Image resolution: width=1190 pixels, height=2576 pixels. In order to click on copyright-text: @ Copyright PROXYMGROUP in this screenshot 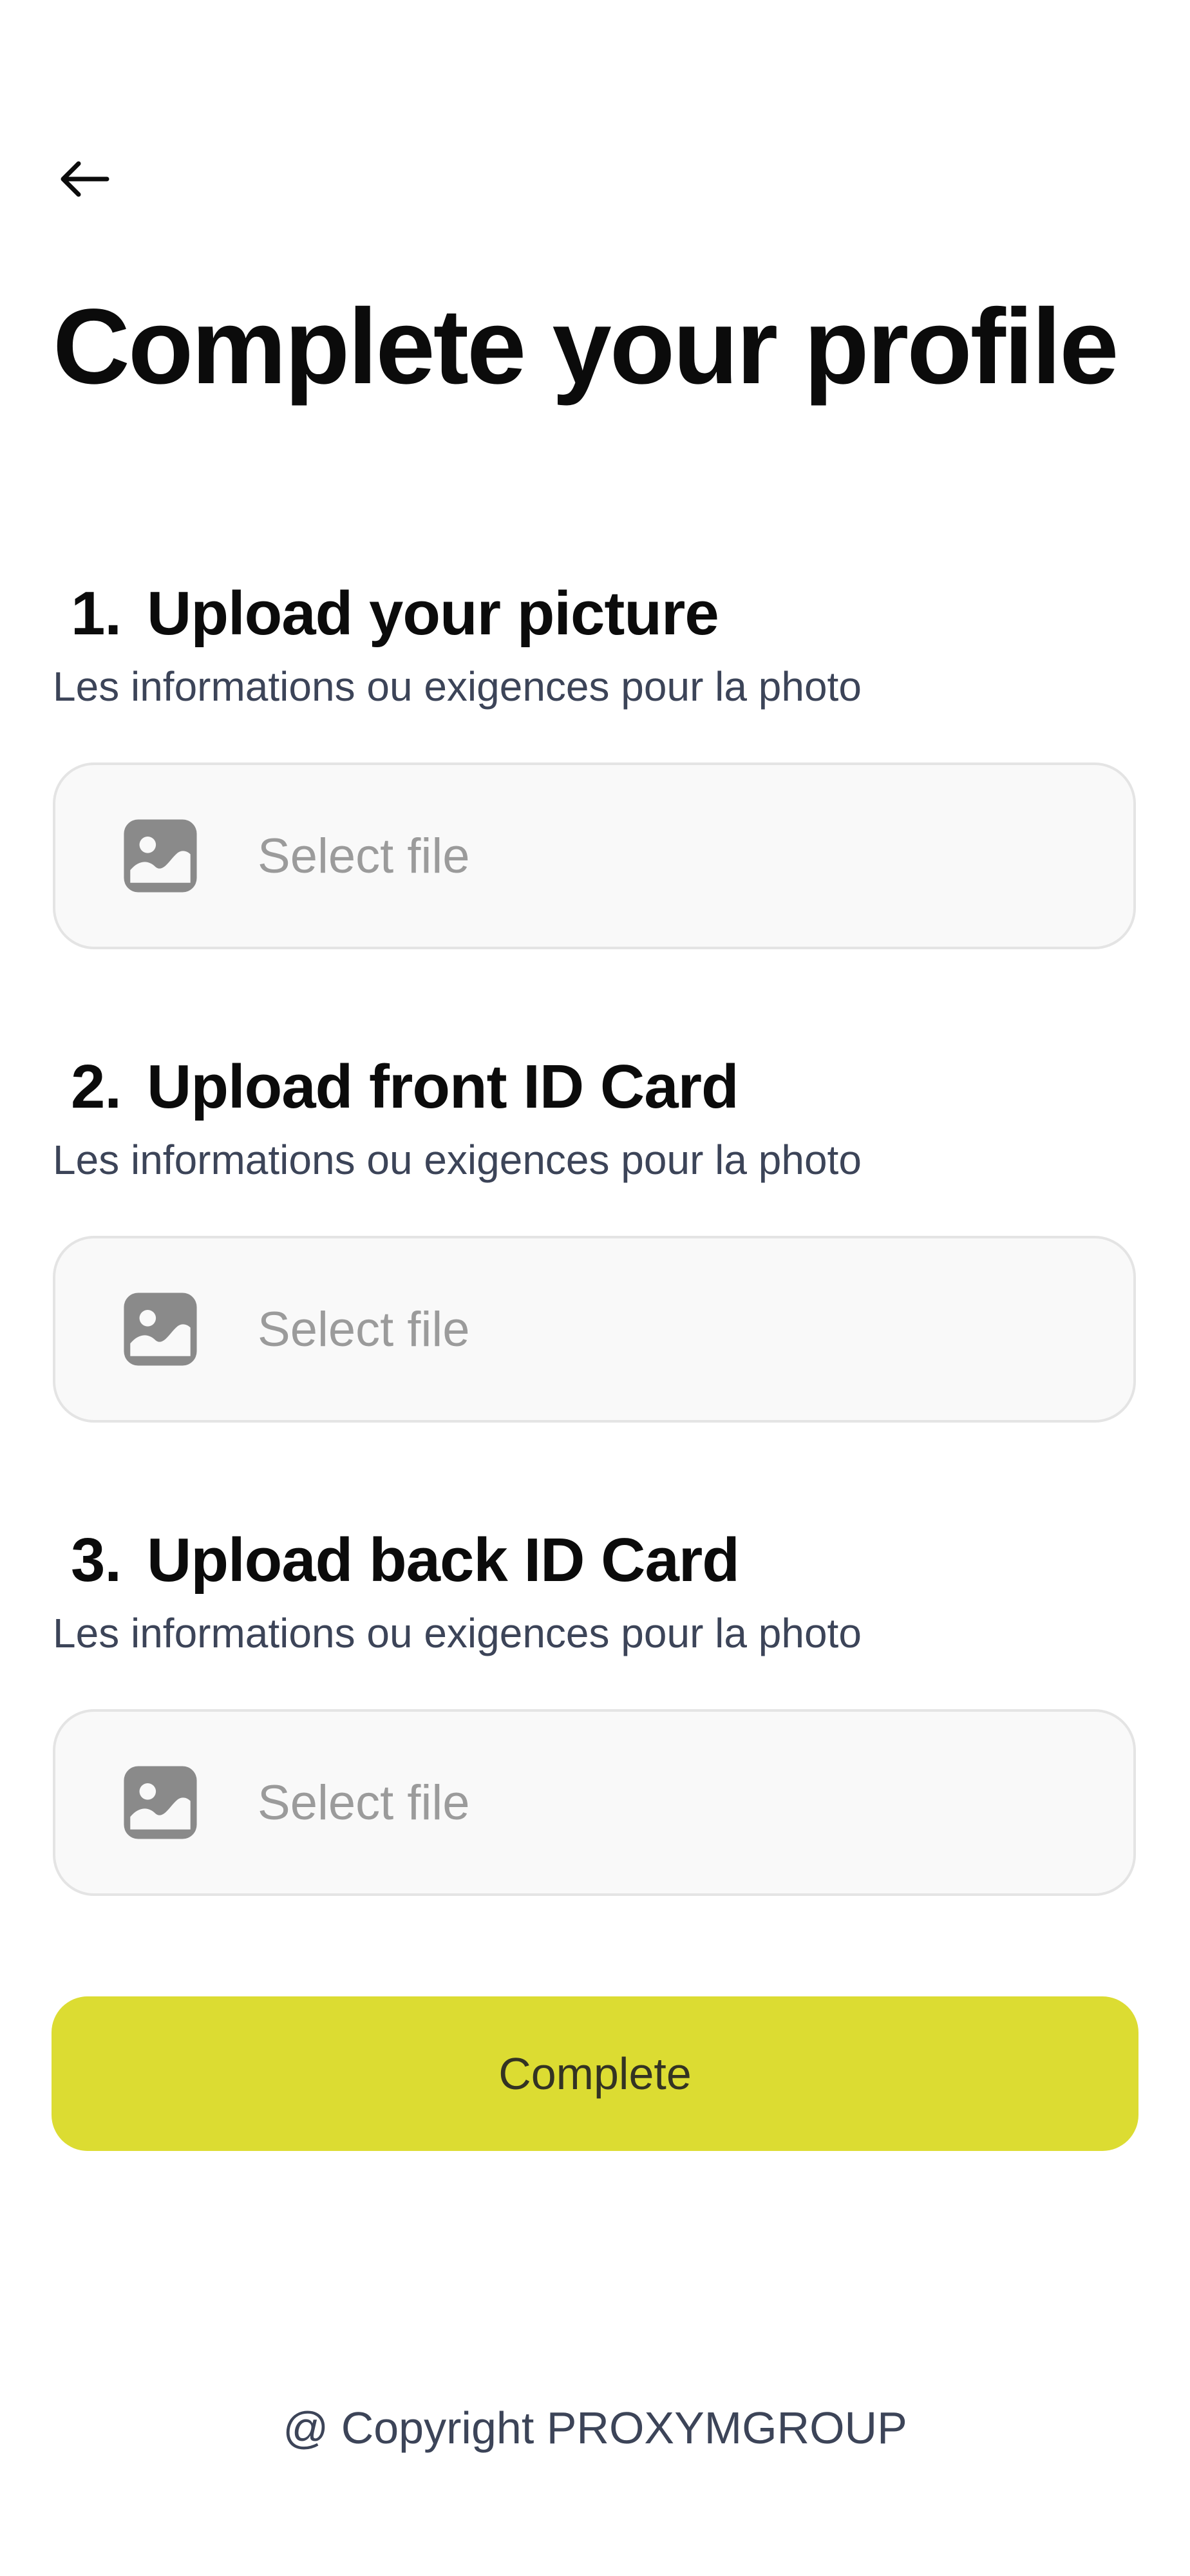, I will do `click(595, 2428)`.